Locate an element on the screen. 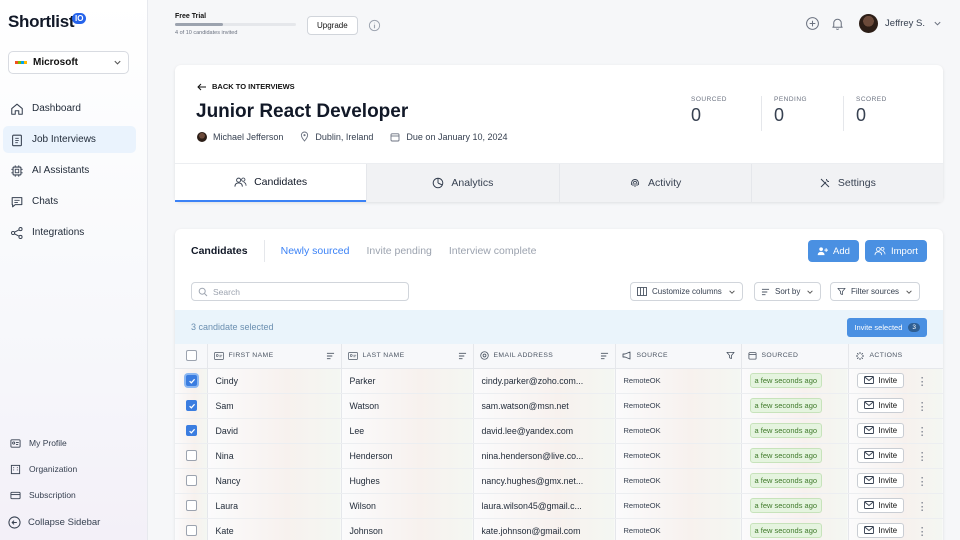 Image resolution: width=960 pixels, height=540 pixels. customize-columns-button: Customize columns is located at coordinates (686, 291).